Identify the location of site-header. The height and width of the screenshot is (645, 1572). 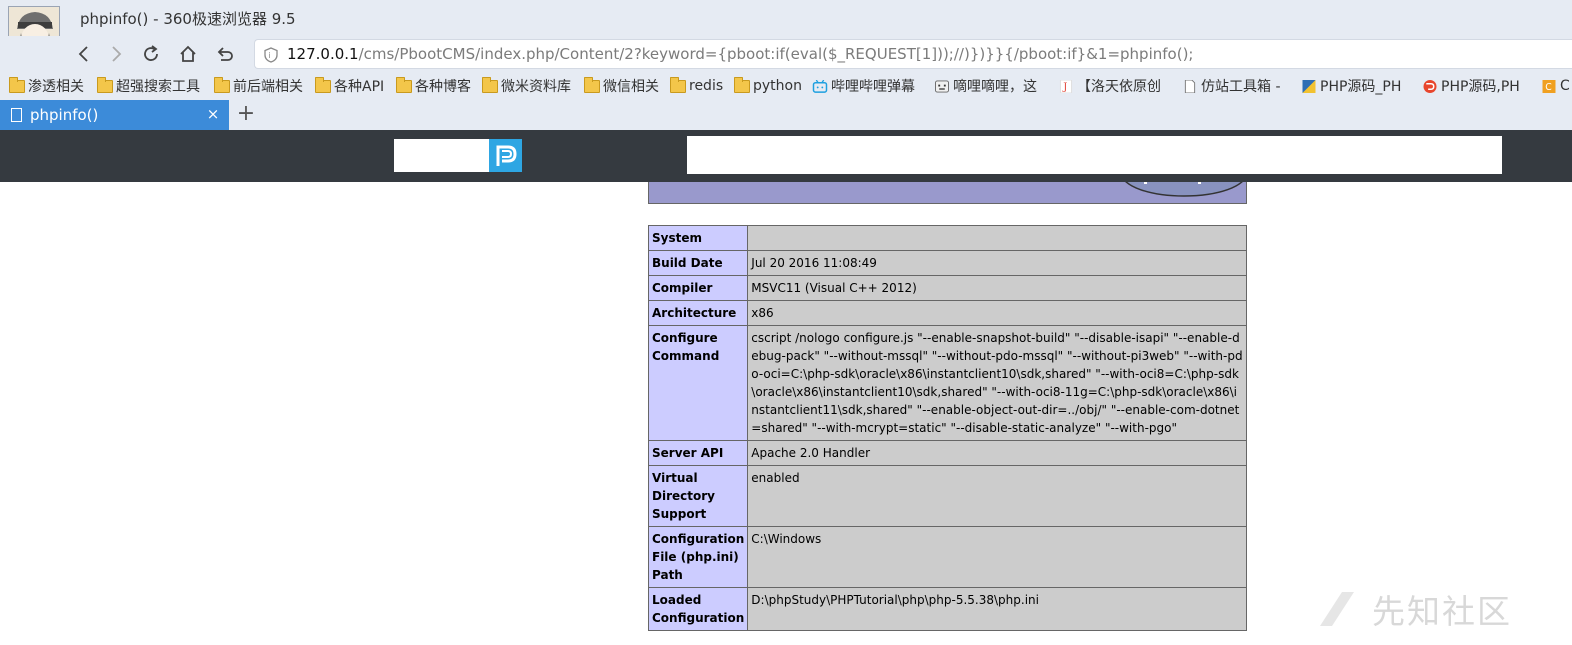
(786, 156).